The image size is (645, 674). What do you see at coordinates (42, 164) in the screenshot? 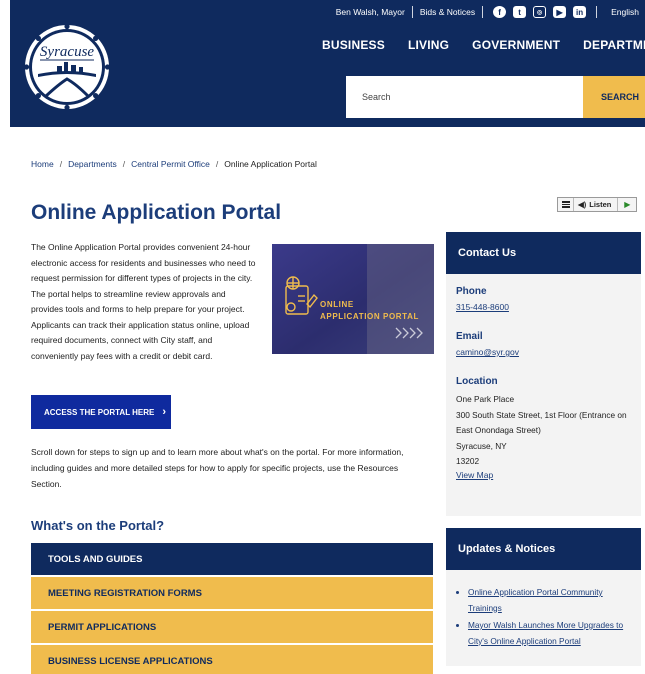
I see `breadcrumb-home: Home` at bounding box center [42, 164].